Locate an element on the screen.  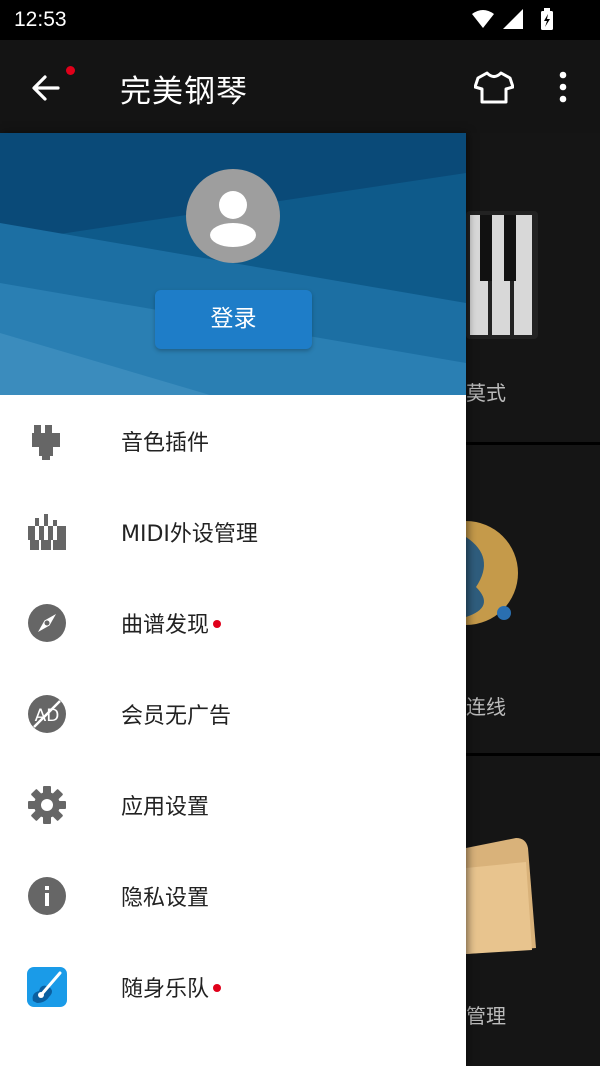
signal-icon is located at coordinates (513, 19).